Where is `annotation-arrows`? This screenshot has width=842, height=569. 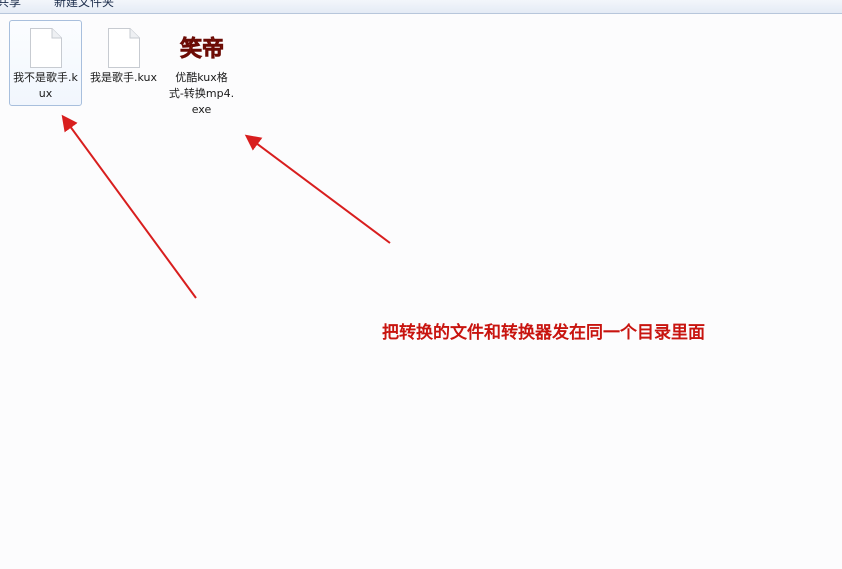 annotation-arrows is located at coordinates (226, 206).